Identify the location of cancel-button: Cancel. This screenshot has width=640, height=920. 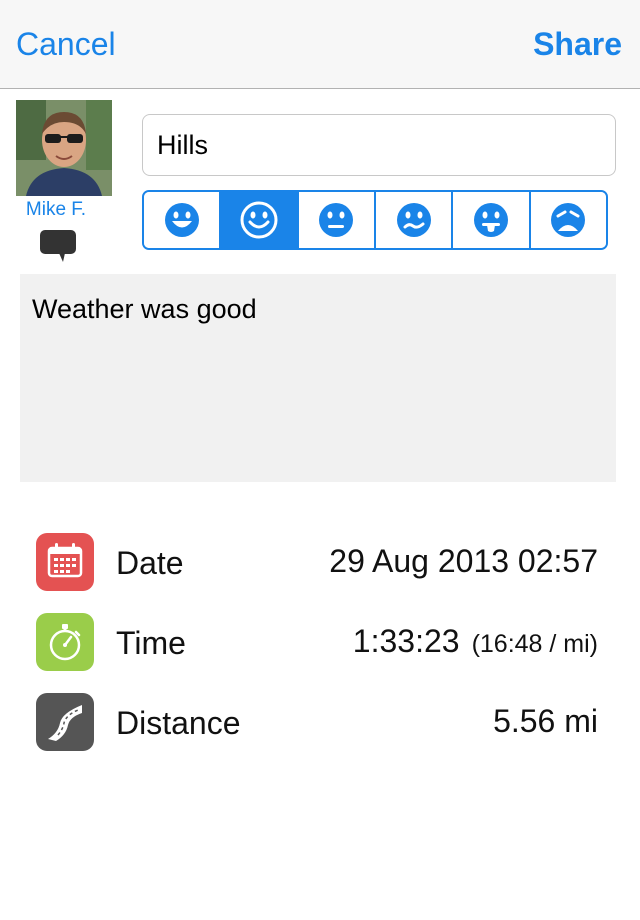
(66, 44).